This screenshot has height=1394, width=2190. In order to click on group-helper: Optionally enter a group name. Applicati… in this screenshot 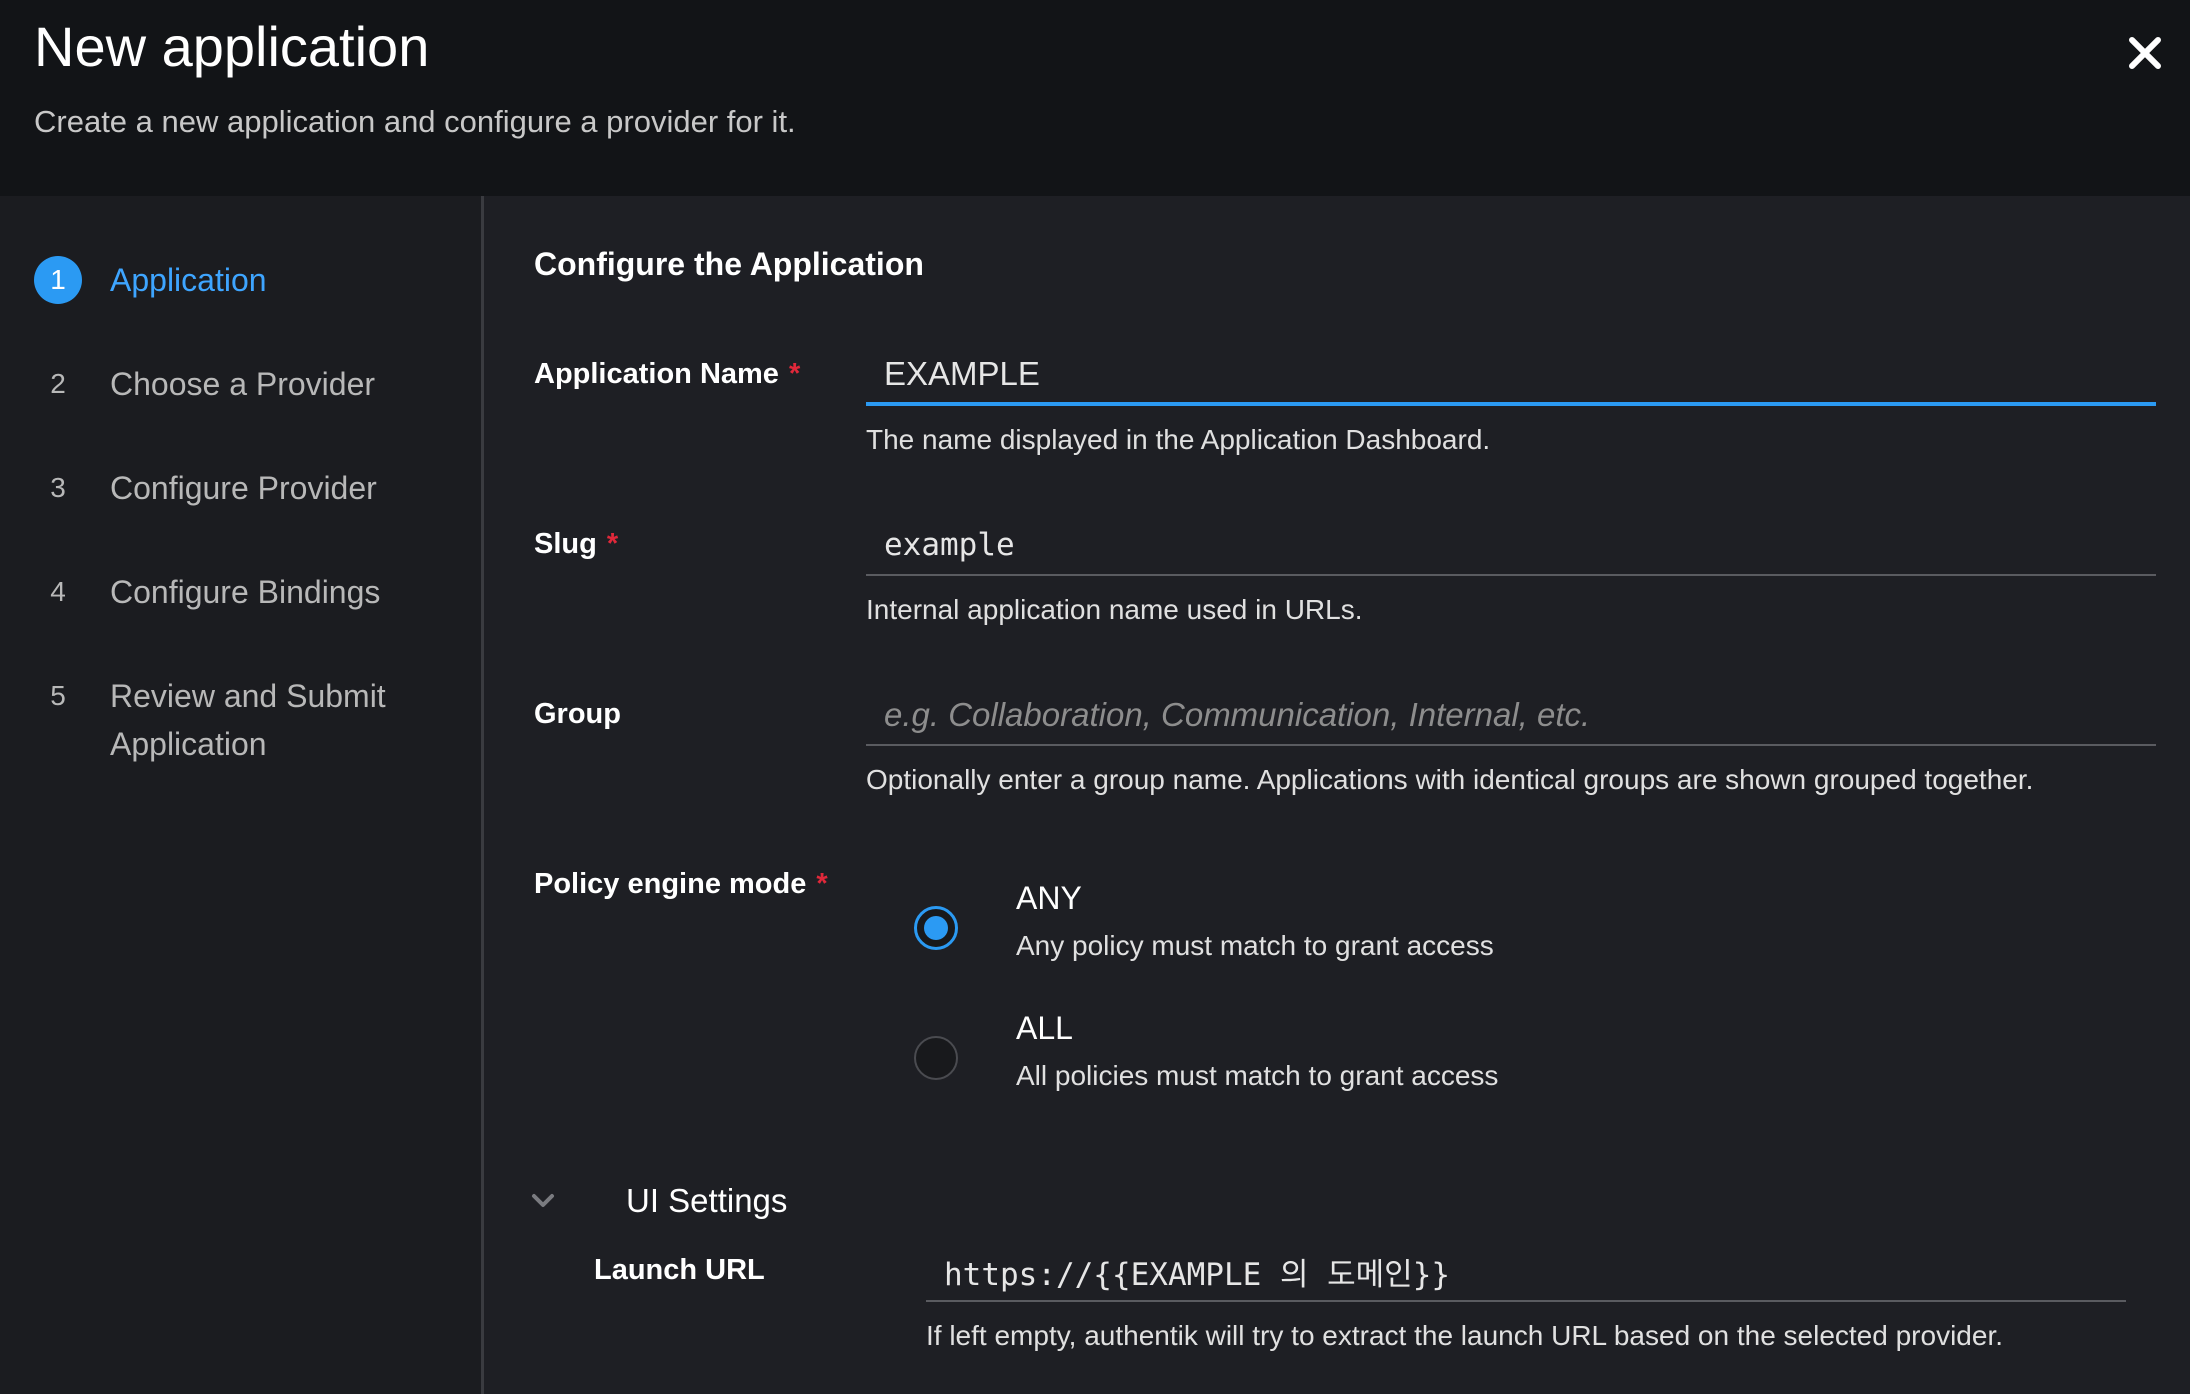, I will do `click(1450, 779)`.